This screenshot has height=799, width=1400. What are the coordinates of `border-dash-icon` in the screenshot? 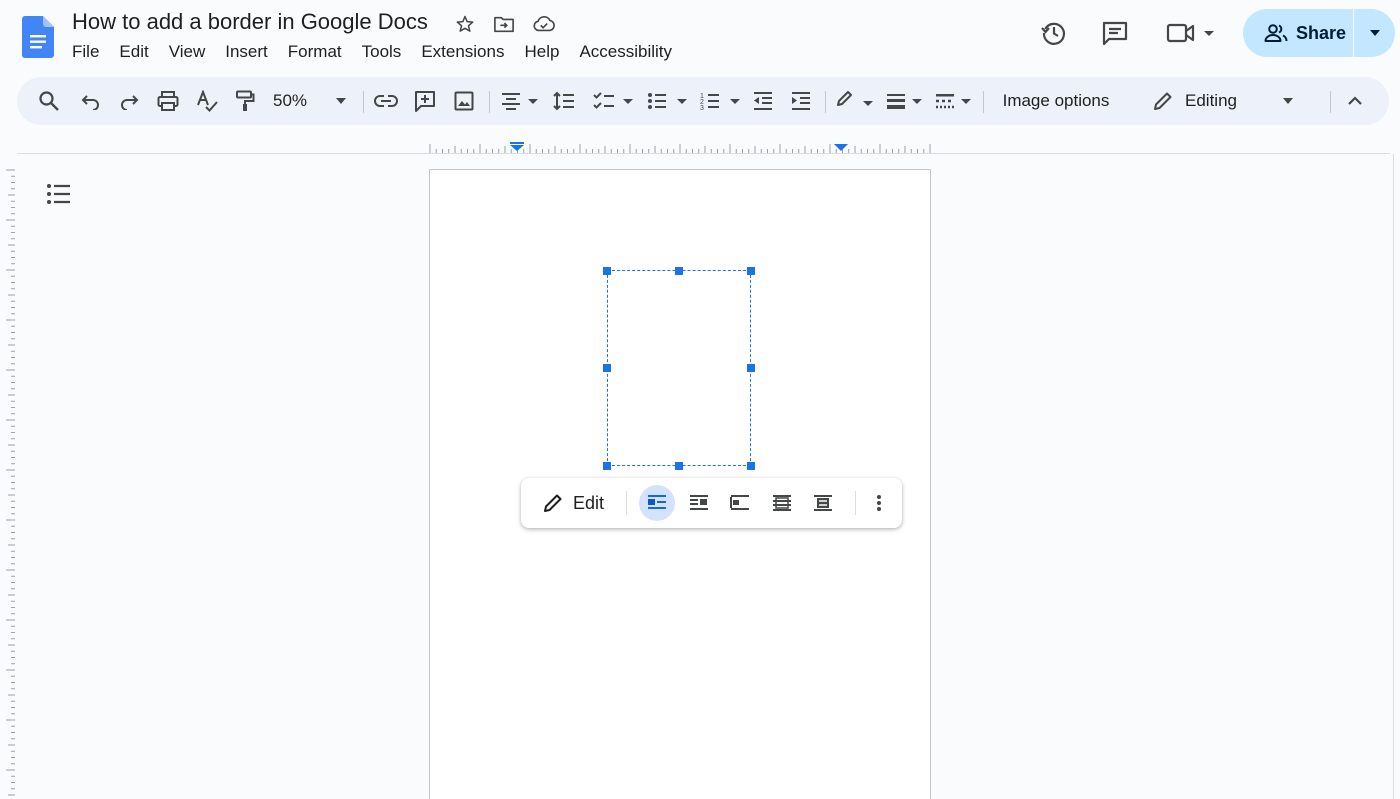 It's located at (954, 101).